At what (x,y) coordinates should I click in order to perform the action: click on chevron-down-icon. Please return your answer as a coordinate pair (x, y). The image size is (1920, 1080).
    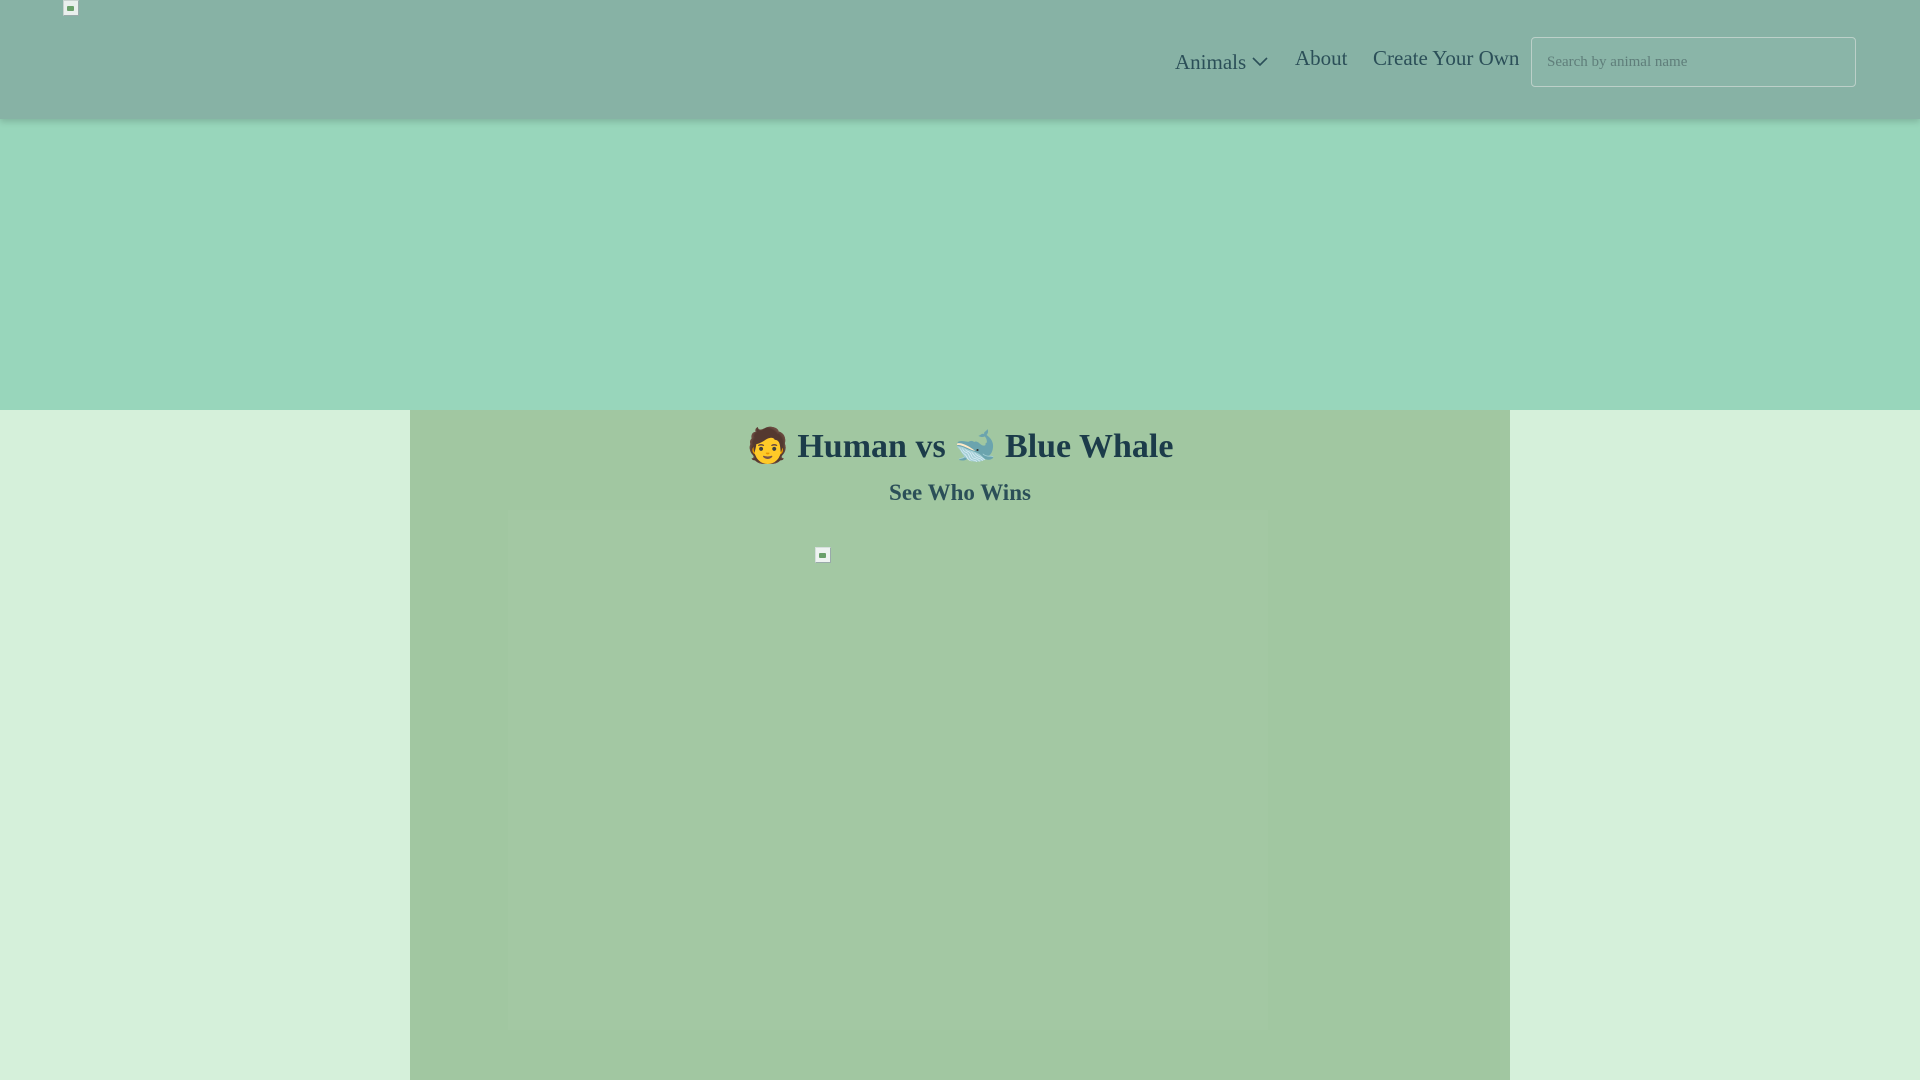
    Looking at the image, I should click on (1260, 60).